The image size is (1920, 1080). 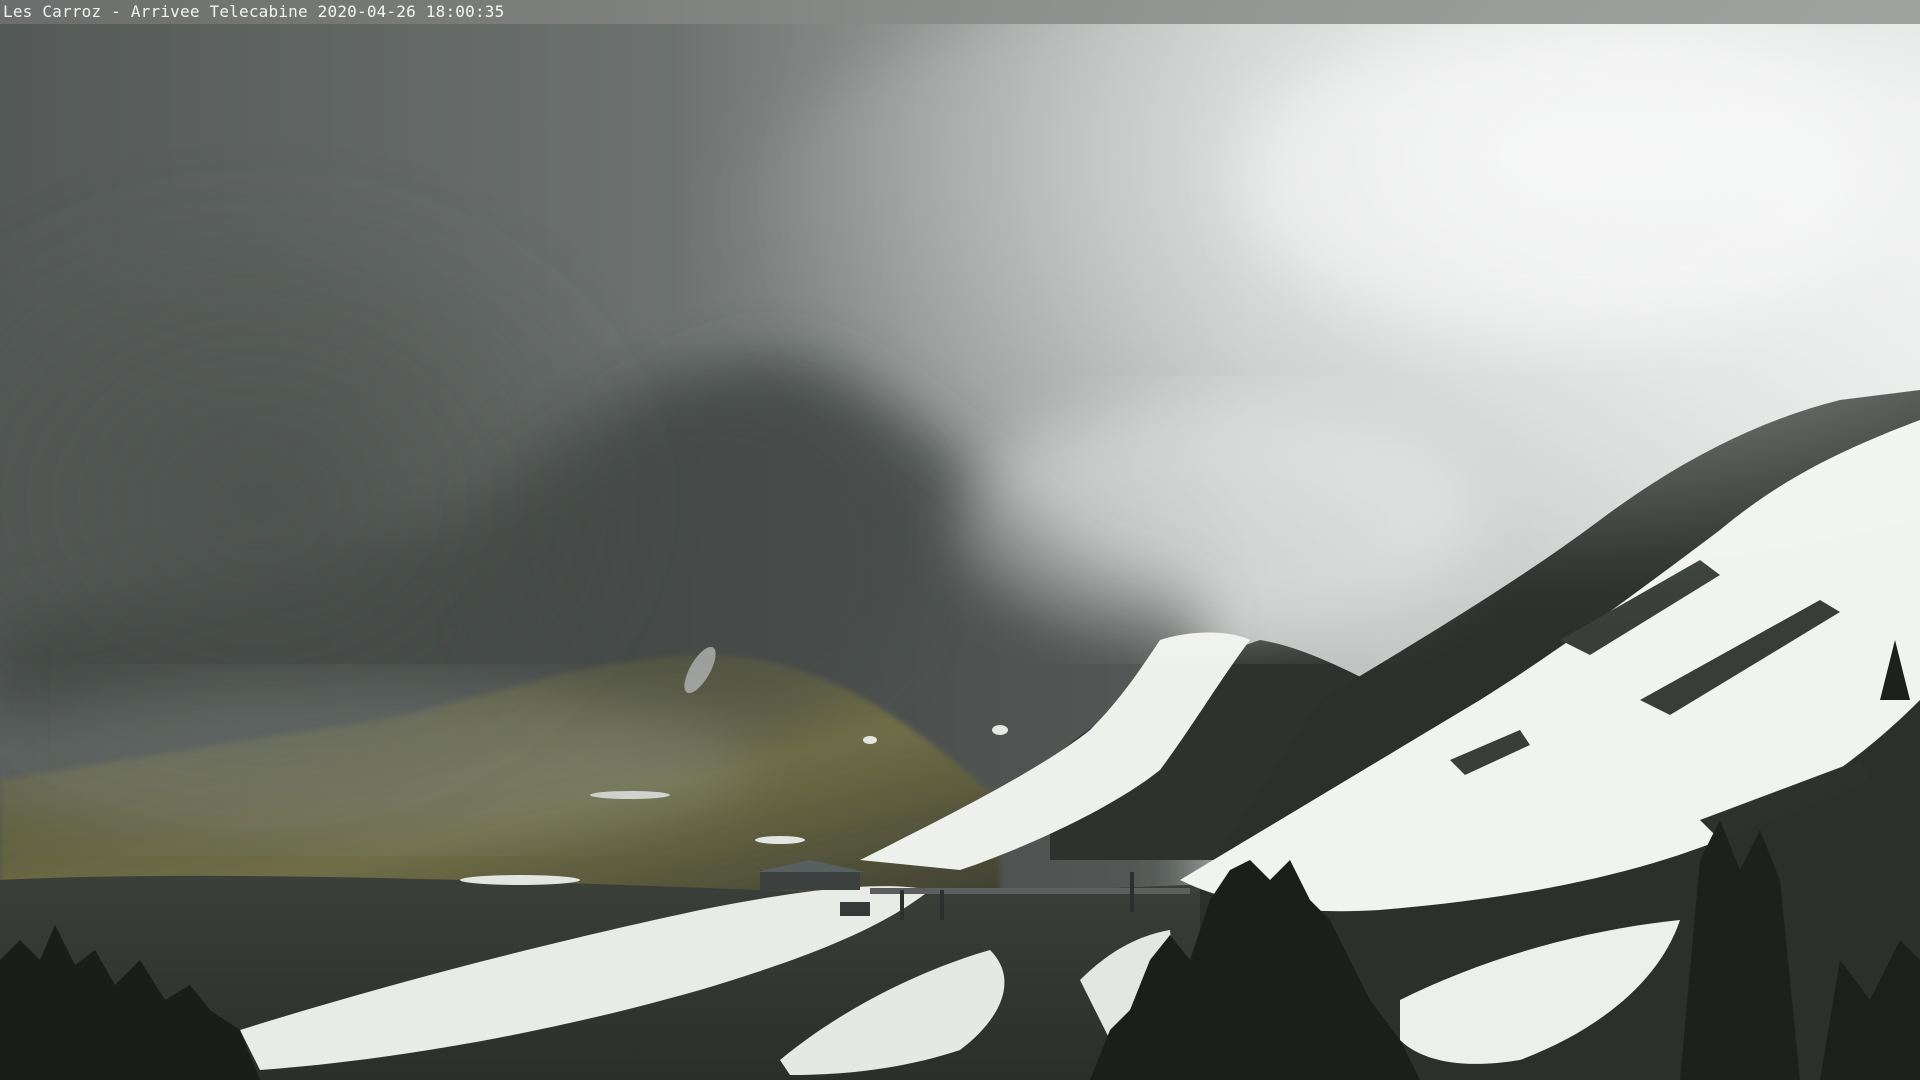 I want to click on lift-platform, so click(x=1030, y=891).